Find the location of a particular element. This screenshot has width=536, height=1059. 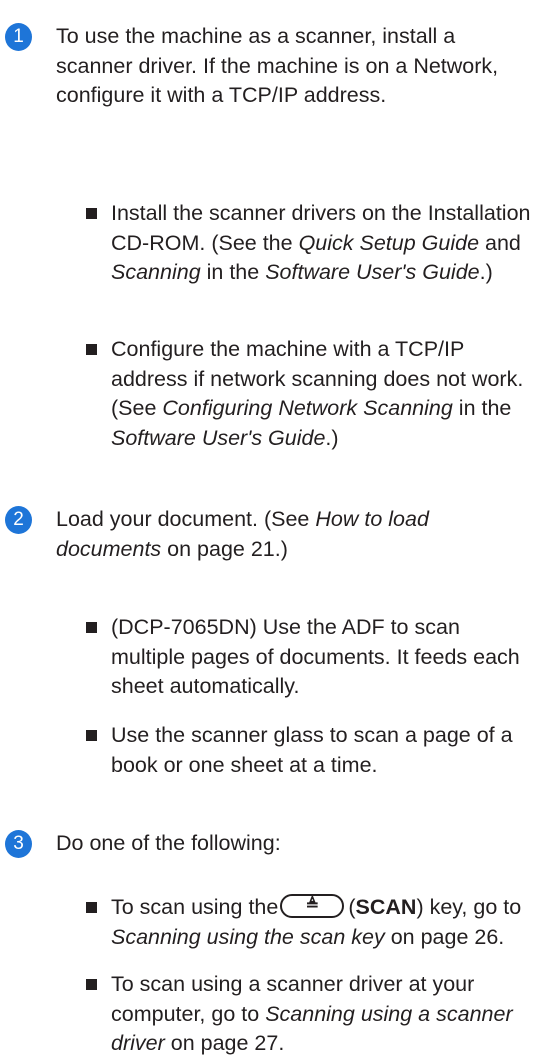

step-number-badge: 2 is located at coordinates (18, 520).